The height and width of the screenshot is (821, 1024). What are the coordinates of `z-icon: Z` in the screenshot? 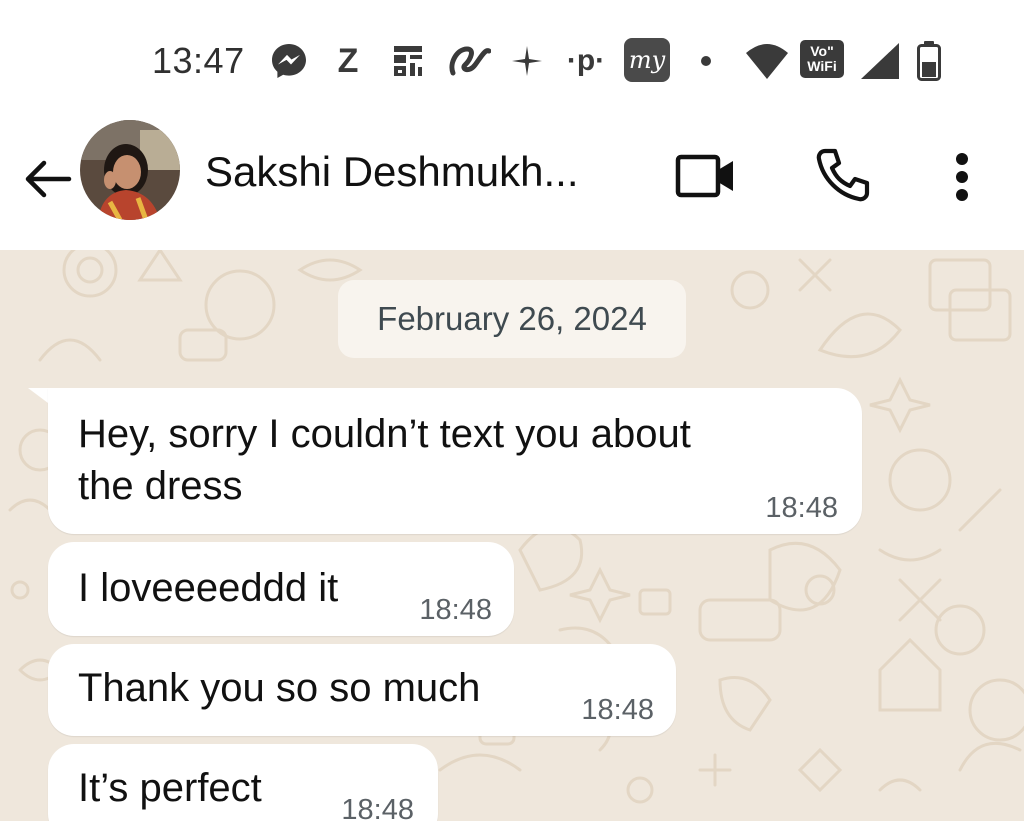 It's located at (348, 60).